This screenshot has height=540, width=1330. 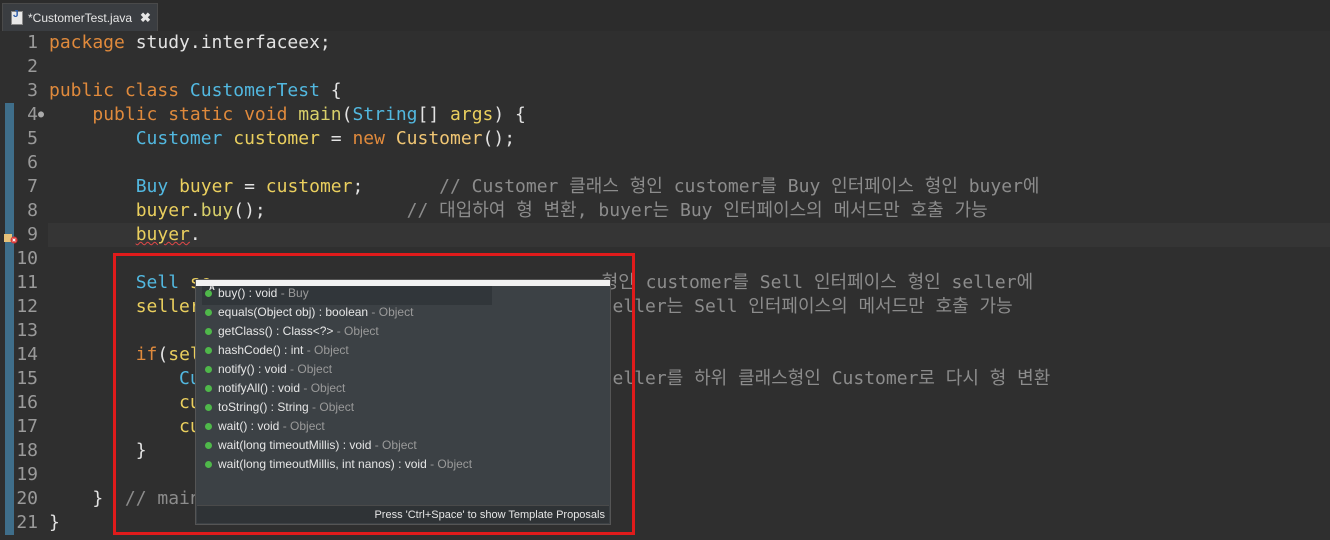 What do you see at coordinates (27, 498) in the screenshot?
I see `line-number: 20` at bounding box center [27, 498].